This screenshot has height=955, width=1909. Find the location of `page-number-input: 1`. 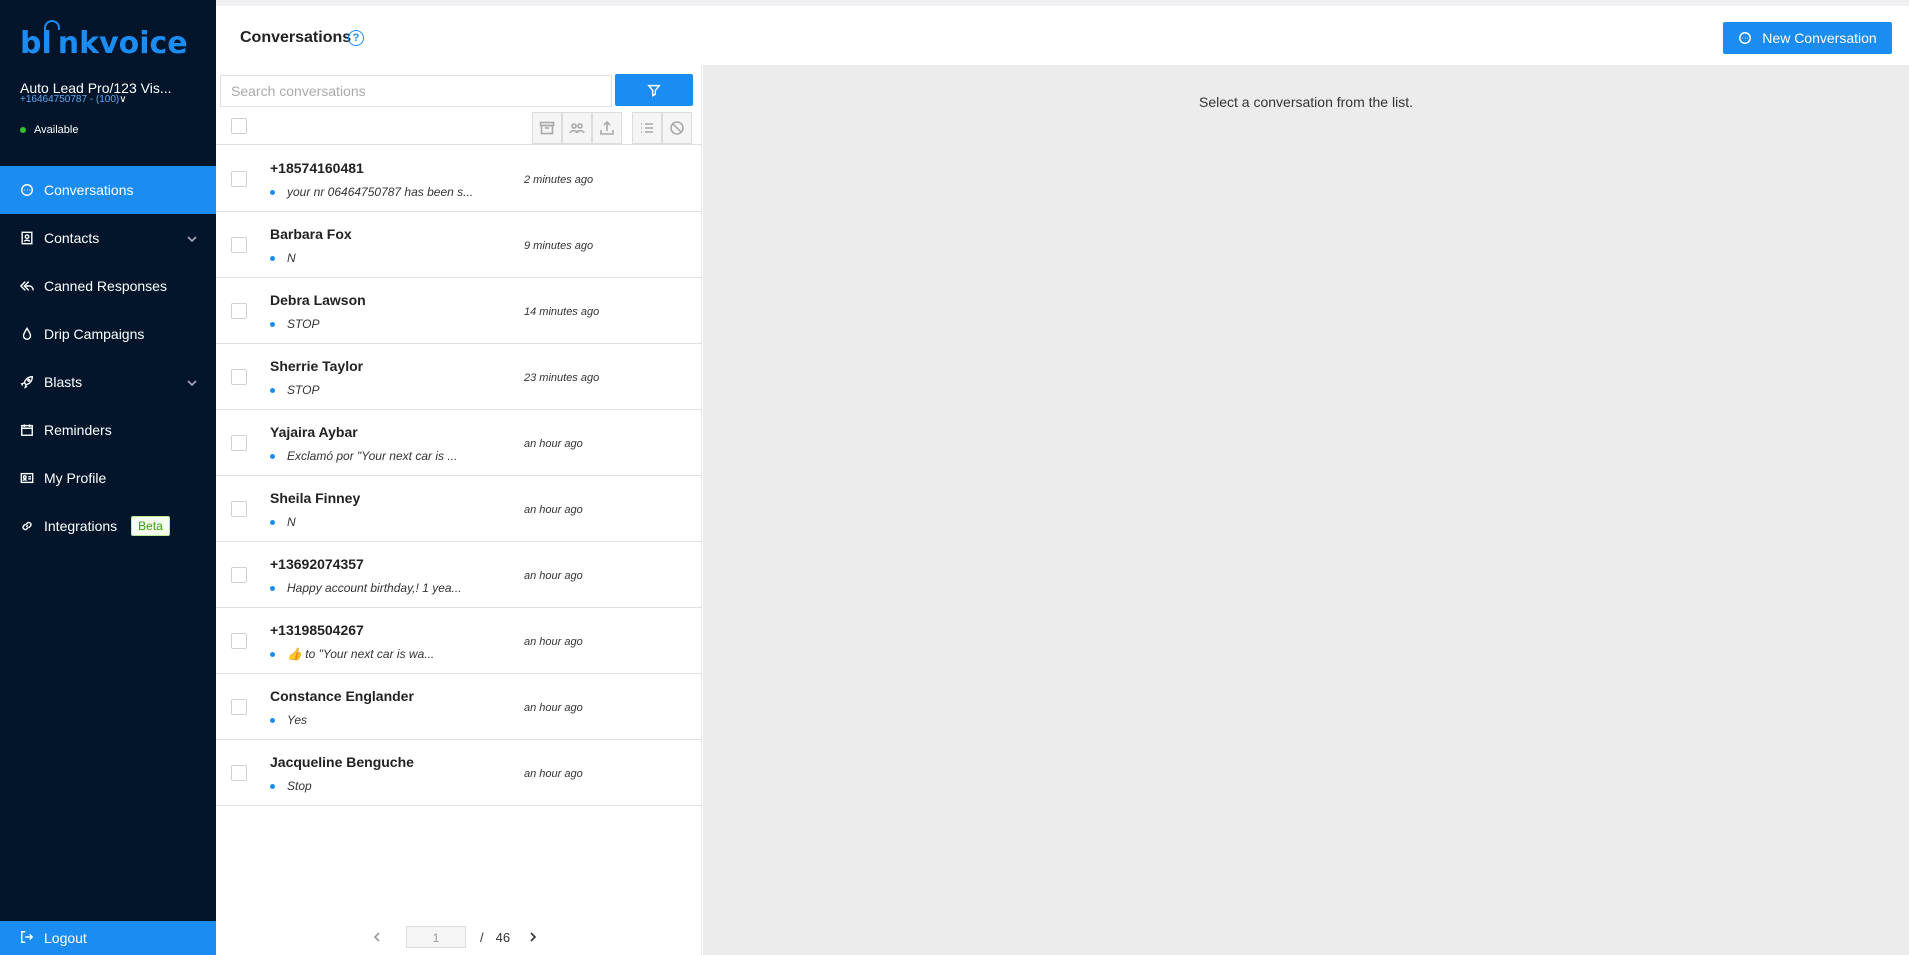

page-number-input: 1 is located at coordinates (436, 937).